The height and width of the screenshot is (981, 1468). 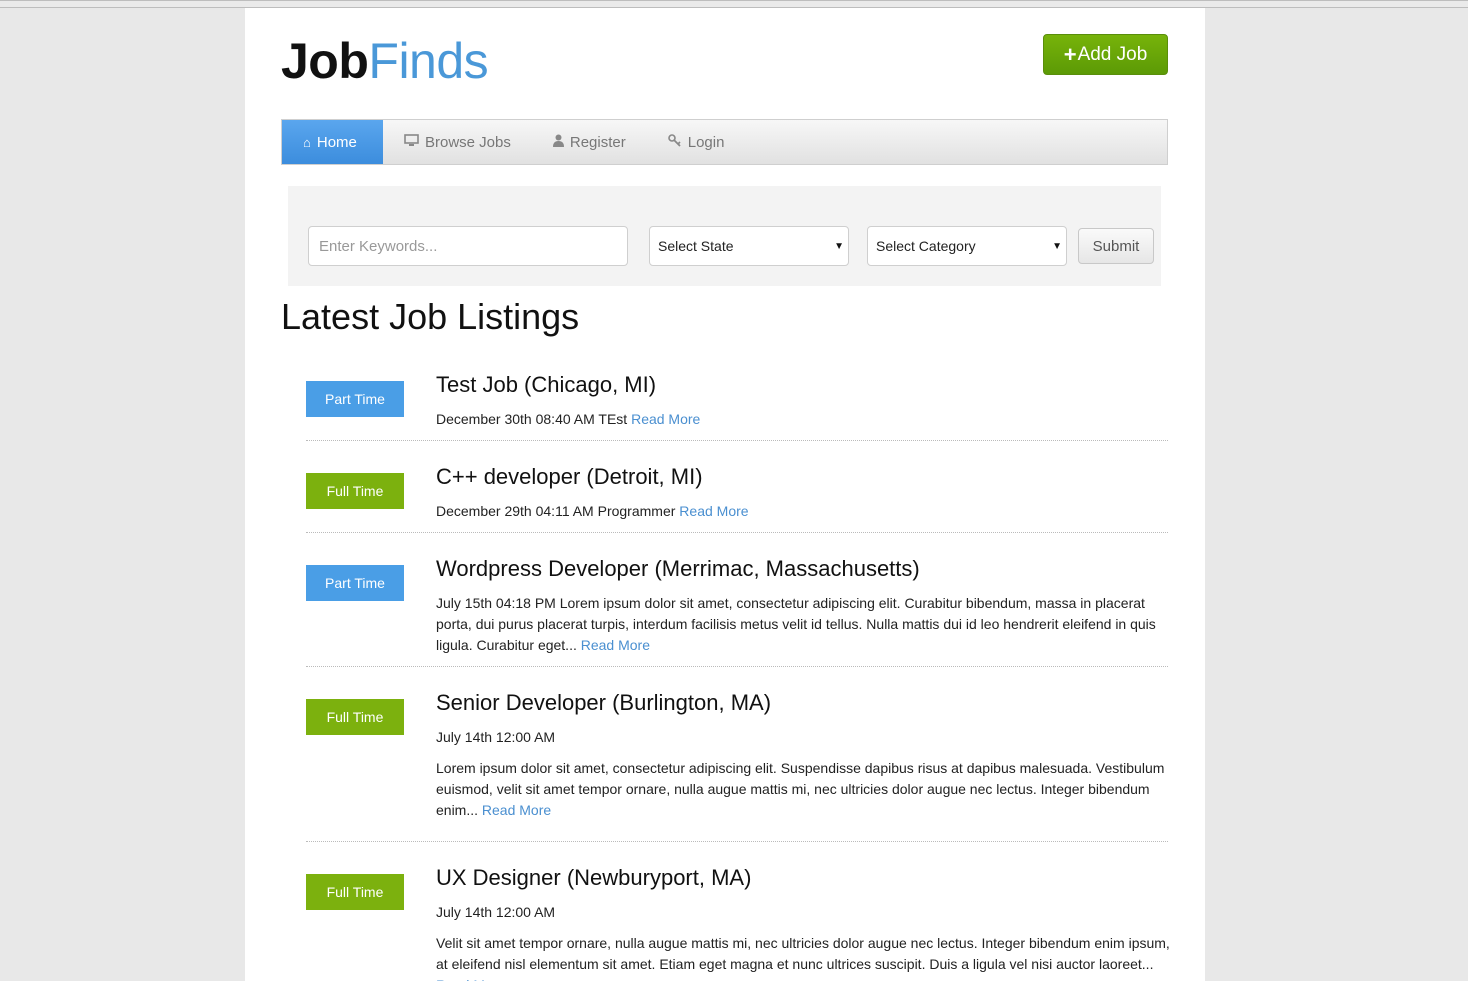 What do you see at coordinates (926, 246) in the screenshot?
I see `category-select-value: Select Category` at bounding box center [926, 246].